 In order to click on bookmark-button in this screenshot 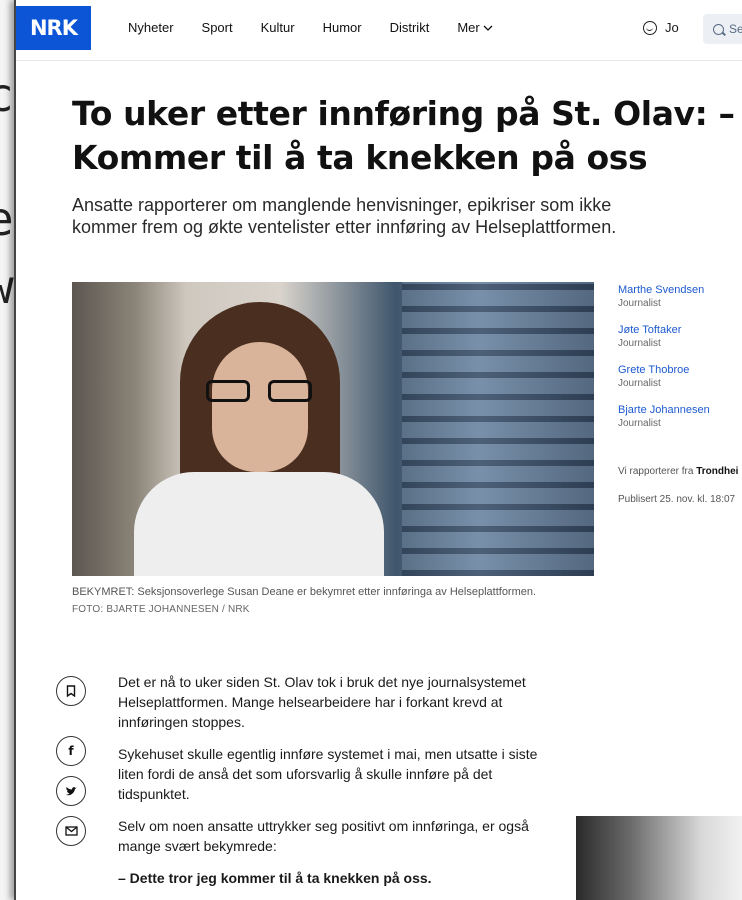, I will do `click(71, 691)`.